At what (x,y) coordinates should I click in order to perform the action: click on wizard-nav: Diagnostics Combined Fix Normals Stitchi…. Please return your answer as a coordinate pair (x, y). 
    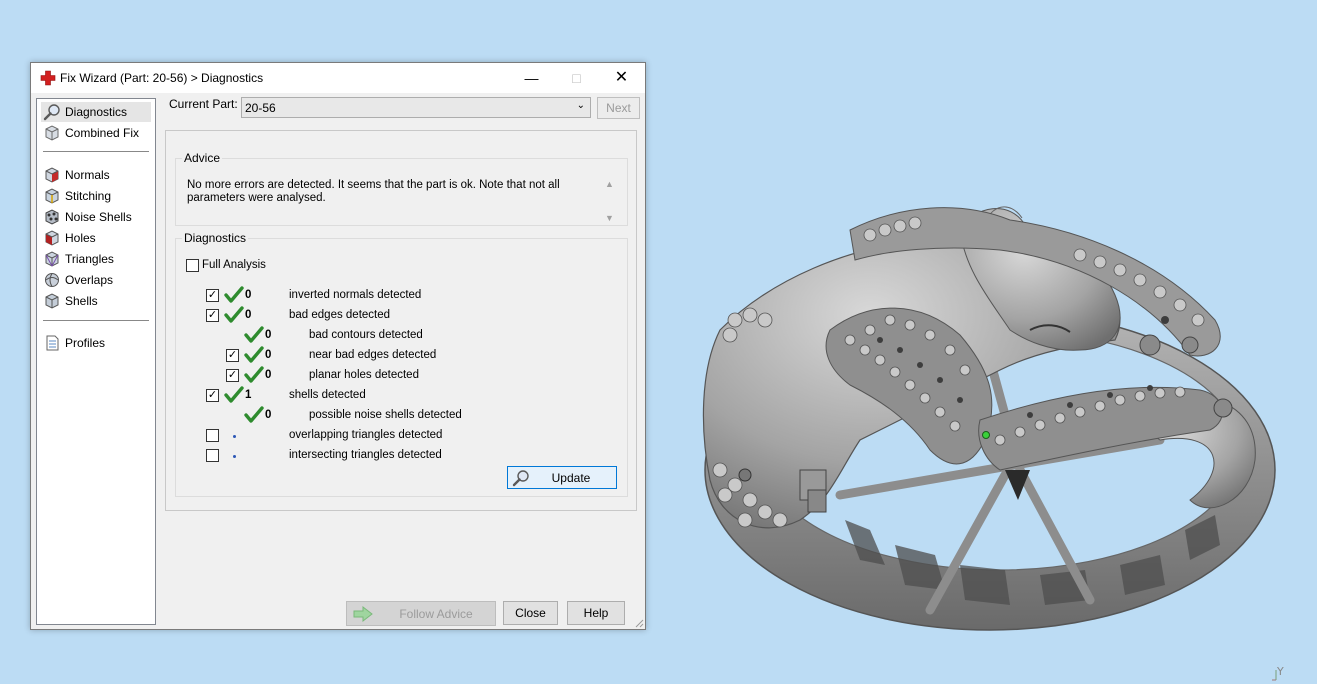
    Looking at the image, I should click on (96, 361).